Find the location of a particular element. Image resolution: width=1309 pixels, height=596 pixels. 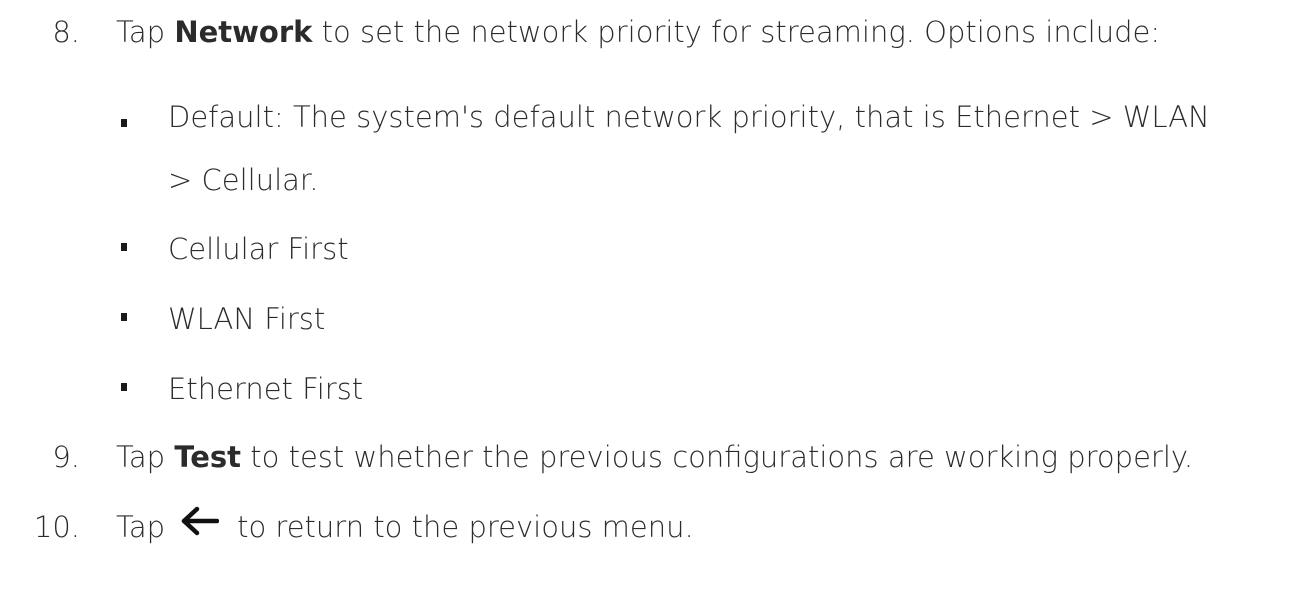

option-wlan-first-text: WLAN First is located at coordinates (247, 319).